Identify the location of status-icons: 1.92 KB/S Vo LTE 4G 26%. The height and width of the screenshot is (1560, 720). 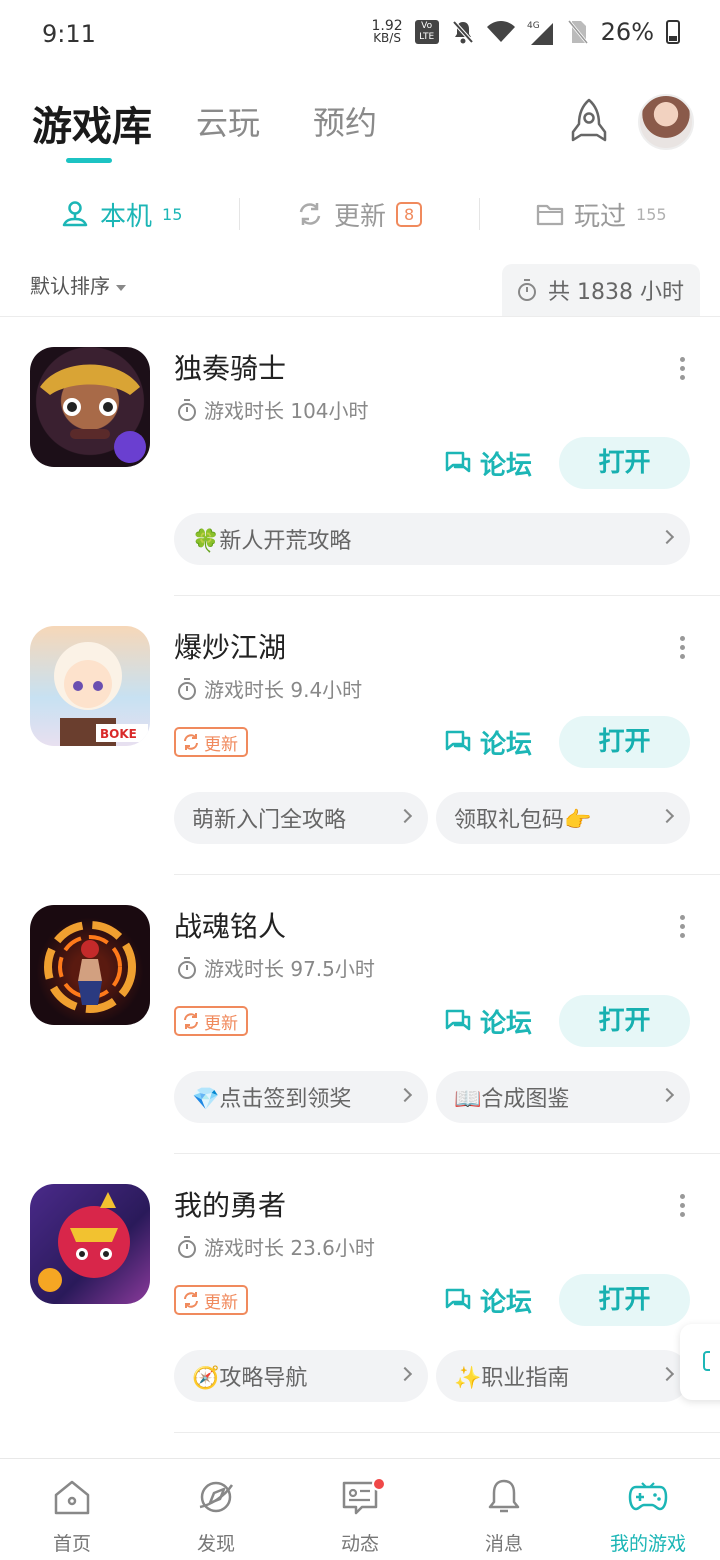
(525, 32).